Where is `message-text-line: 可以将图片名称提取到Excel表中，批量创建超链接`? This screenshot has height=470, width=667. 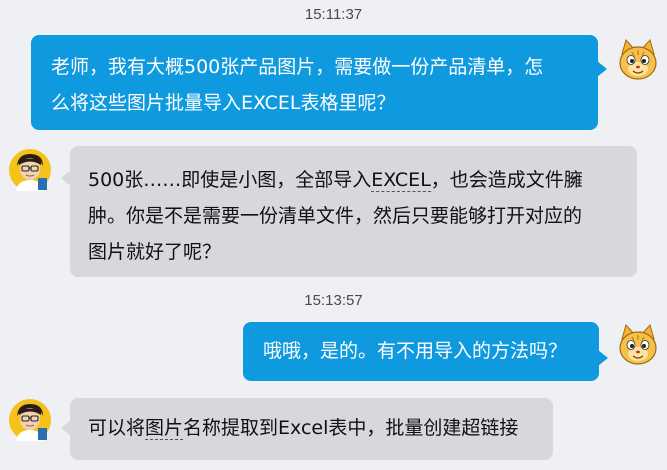 message-text-line: 可以将图片名称提取到Excel表中，批量创建超链接 is located at coordinates (311, 428).